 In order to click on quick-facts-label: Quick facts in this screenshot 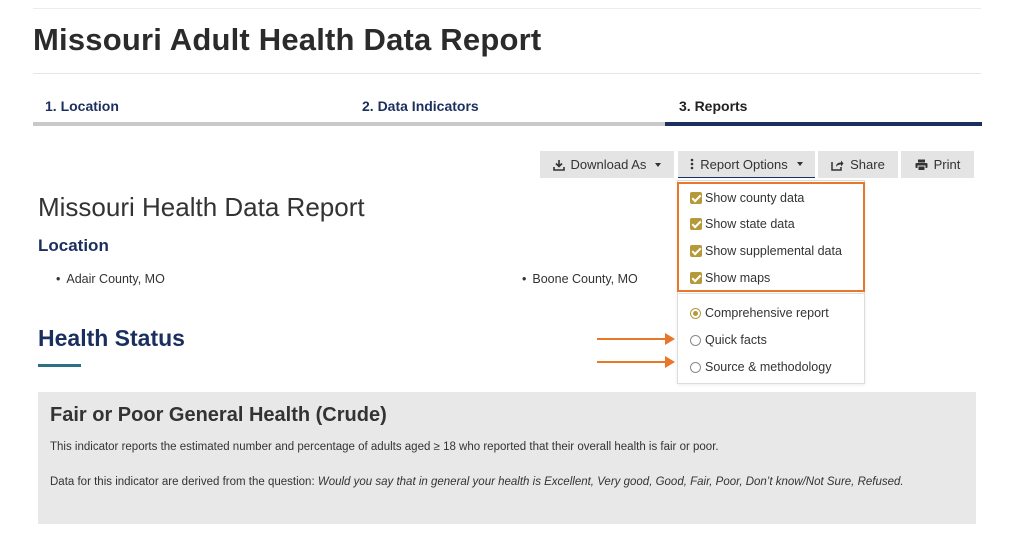, I will do `click(736, 340)`.